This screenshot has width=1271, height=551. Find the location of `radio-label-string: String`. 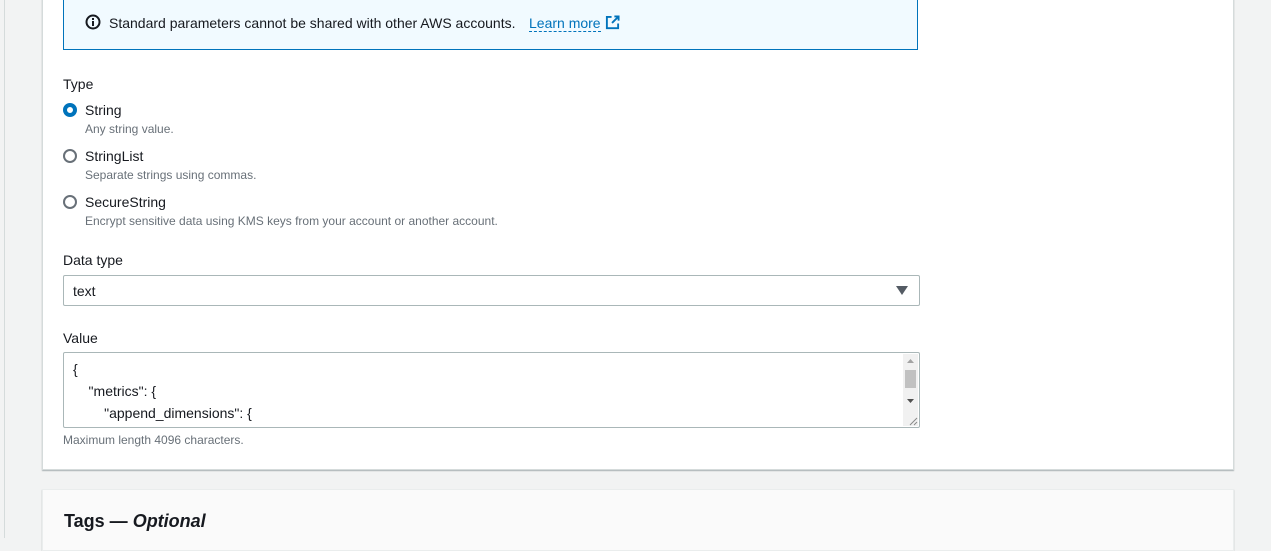

radio-label-string: String is located at coordinates (103, 110).